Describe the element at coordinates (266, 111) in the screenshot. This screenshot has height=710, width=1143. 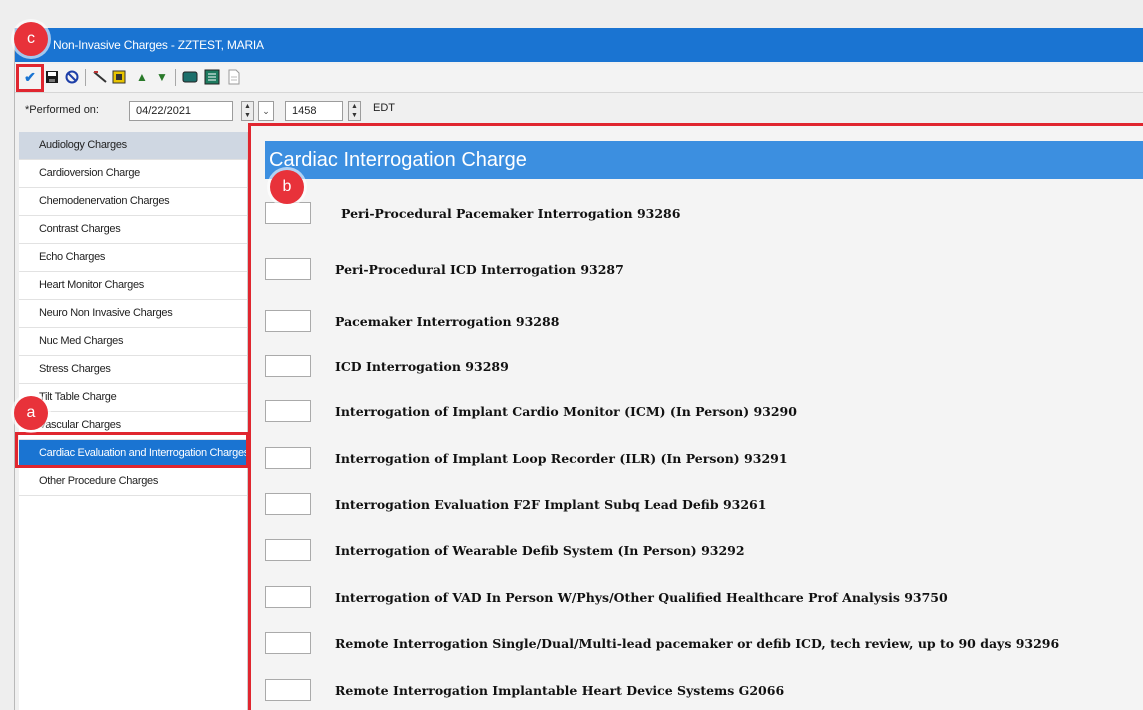
I see `date-dropdown-button: ⌄` at that location.